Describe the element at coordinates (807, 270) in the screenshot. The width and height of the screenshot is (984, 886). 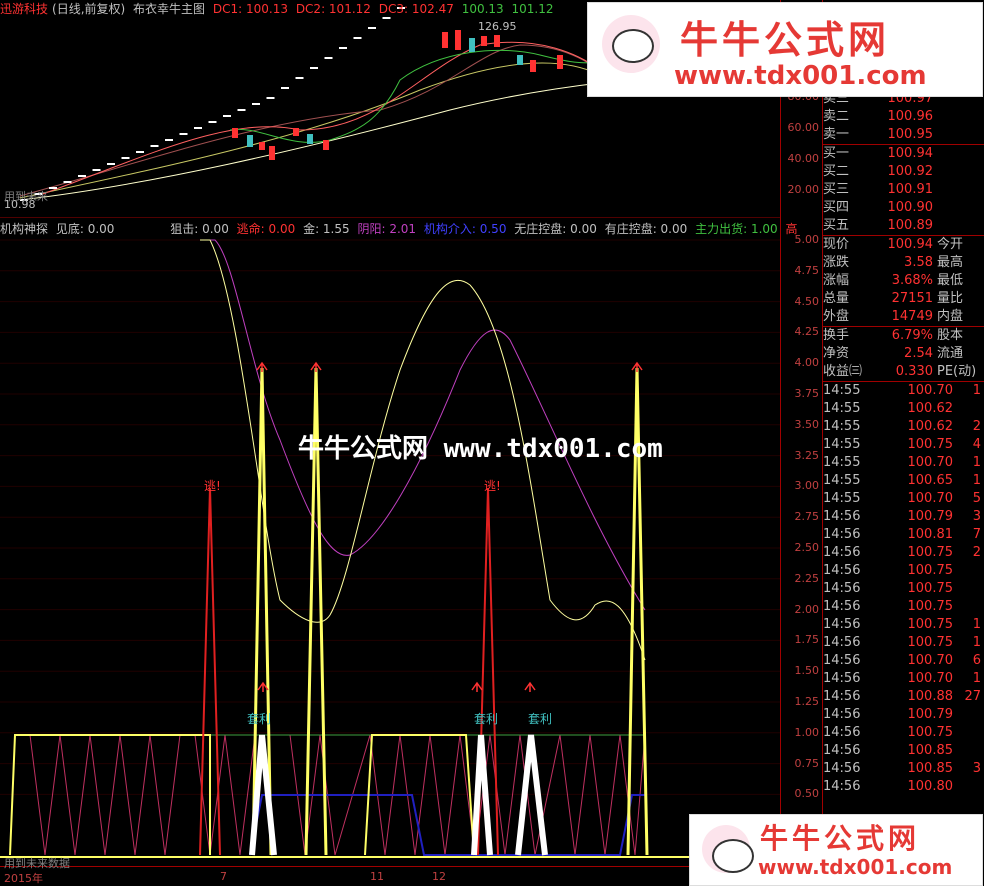
I see `indicator-axis-tick: 4.75` at that location.